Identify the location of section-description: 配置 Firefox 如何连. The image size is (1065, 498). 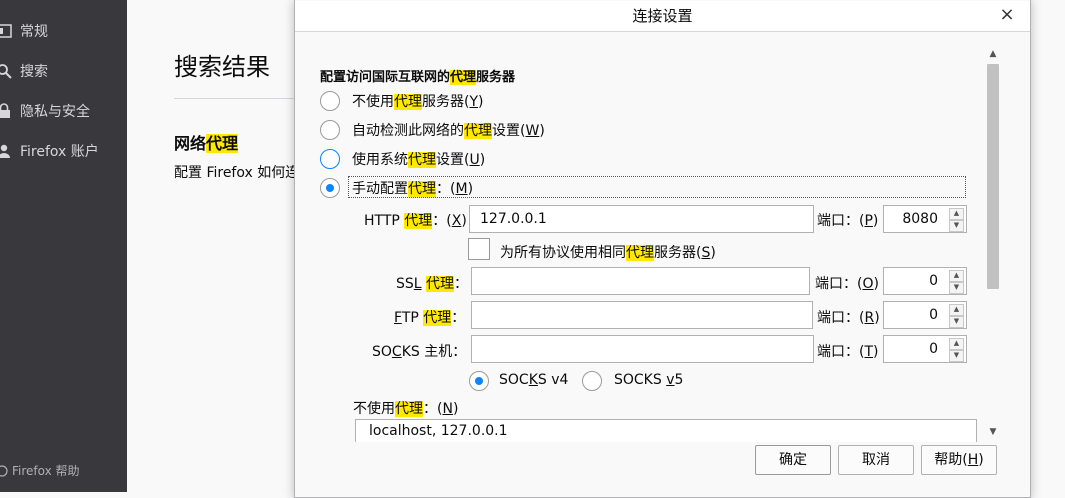
(237, 173).